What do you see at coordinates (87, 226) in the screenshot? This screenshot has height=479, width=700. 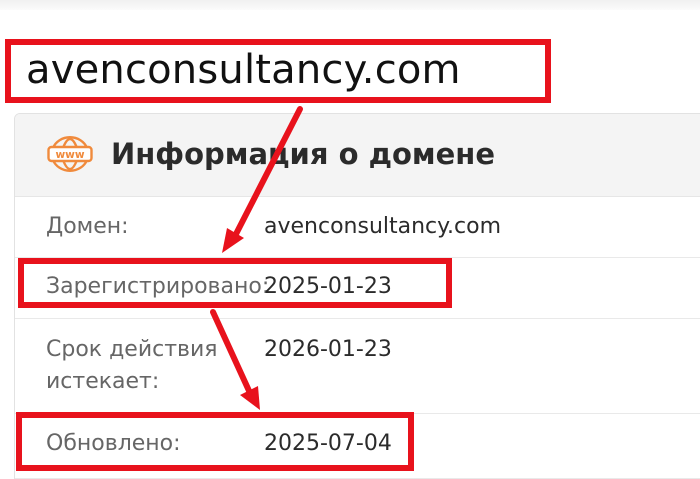 I see `row-label-domain: Домен:` at bounding box center [87, 226].